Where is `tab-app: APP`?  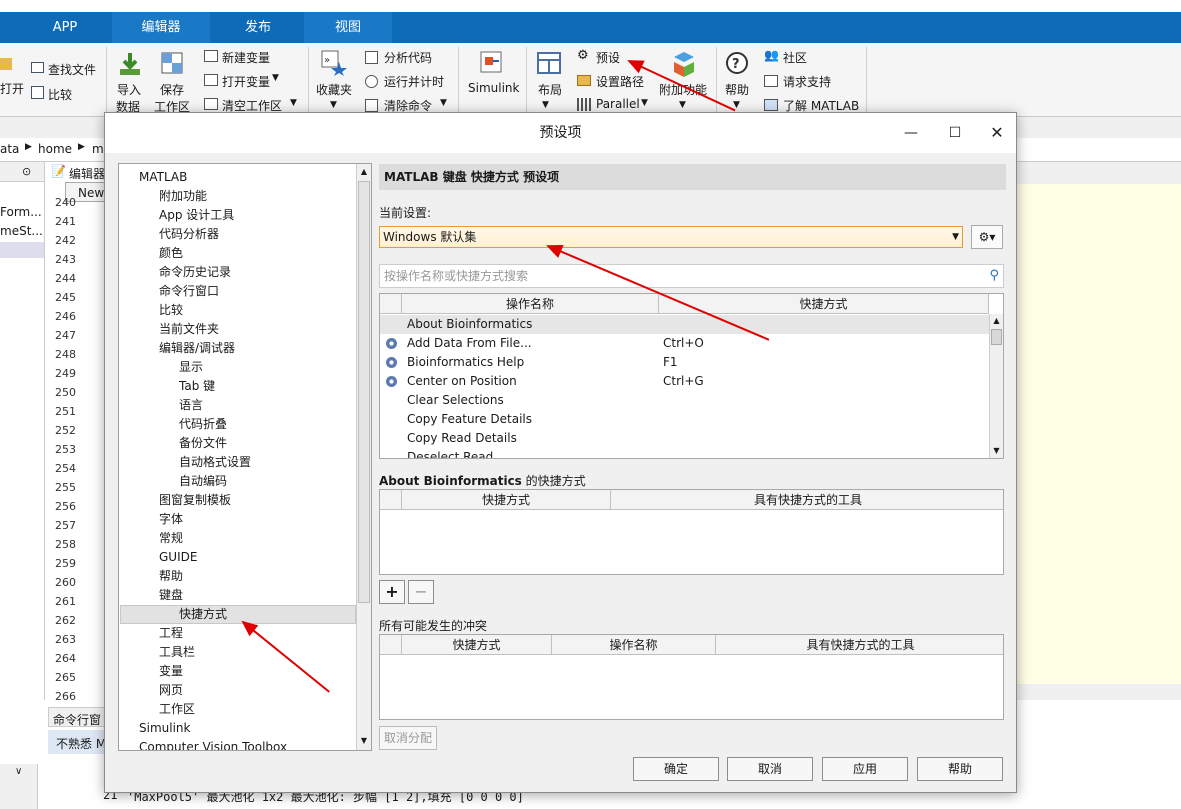
tab-app: APP is located at coordinates (65, 27).